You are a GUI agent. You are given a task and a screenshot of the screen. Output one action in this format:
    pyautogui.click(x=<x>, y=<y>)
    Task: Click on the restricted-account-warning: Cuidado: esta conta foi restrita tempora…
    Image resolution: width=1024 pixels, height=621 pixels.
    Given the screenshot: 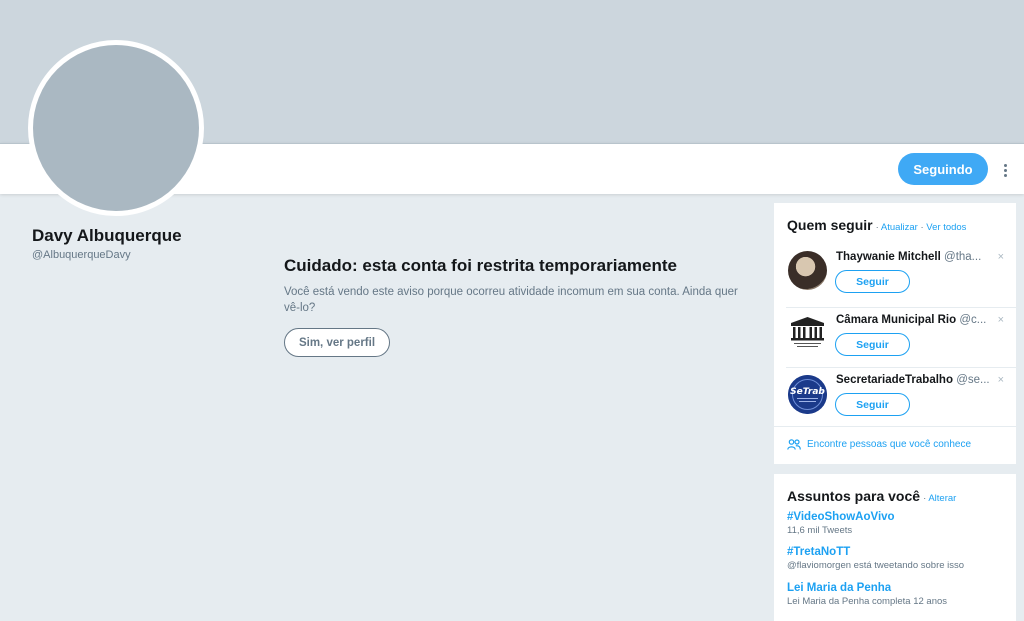 What is the action you would take?
    pyautogui.click(x=519, y=306)
    